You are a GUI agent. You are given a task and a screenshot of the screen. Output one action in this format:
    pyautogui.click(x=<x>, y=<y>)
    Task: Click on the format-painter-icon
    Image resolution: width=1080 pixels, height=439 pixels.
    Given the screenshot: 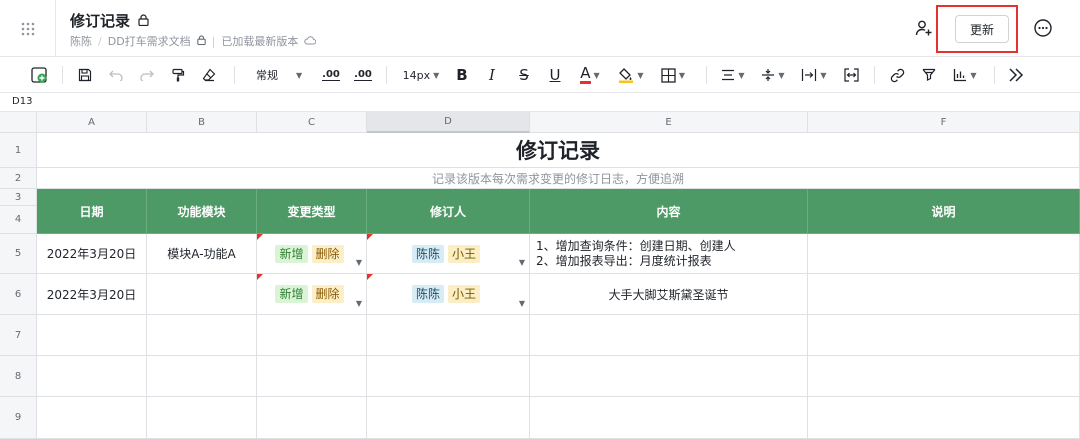 What is the action you would take?
    pyautogui.click(x=178, y=75)
    